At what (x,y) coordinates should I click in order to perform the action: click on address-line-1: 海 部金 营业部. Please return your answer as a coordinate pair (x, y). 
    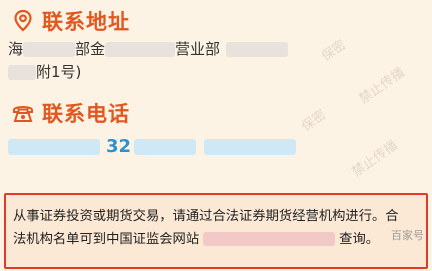
    Looking at the image, I should click on (148, 48).